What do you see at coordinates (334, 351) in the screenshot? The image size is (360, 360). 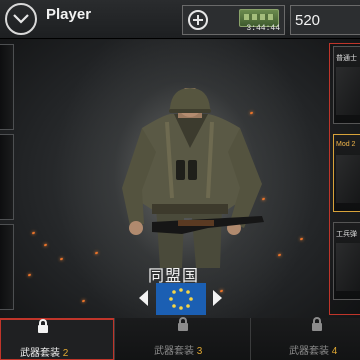 I see `tab-number: 4` at bounding box center [334, 351].